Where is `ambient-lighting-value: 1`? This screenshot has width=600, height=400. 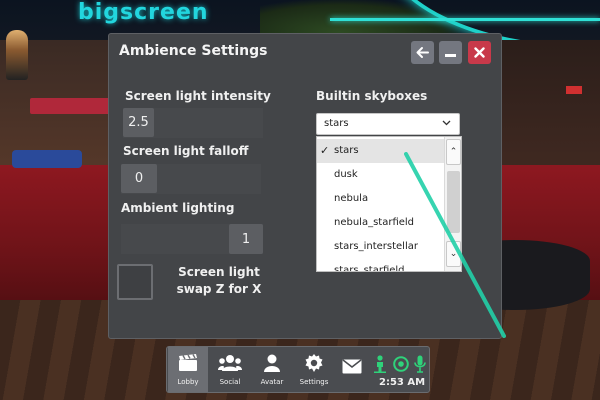
ambient-lighting-value: 1 is located at coordinates (246, 239).